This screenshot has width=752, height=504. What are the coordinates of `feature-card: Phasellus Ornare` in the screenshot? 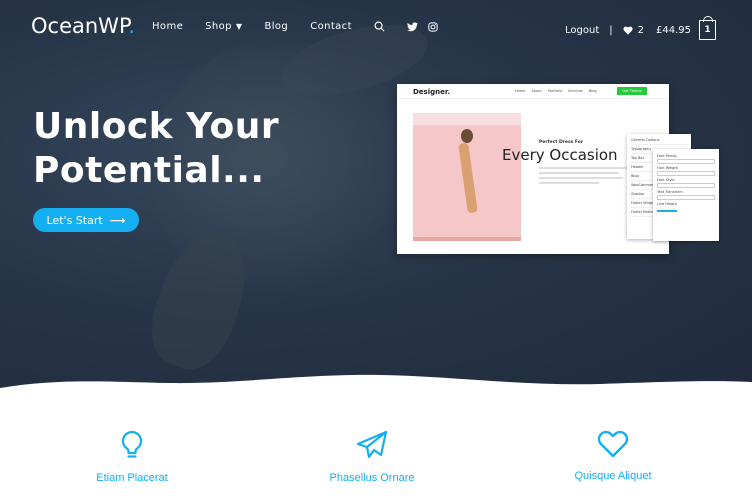 It's located at (372, 457).